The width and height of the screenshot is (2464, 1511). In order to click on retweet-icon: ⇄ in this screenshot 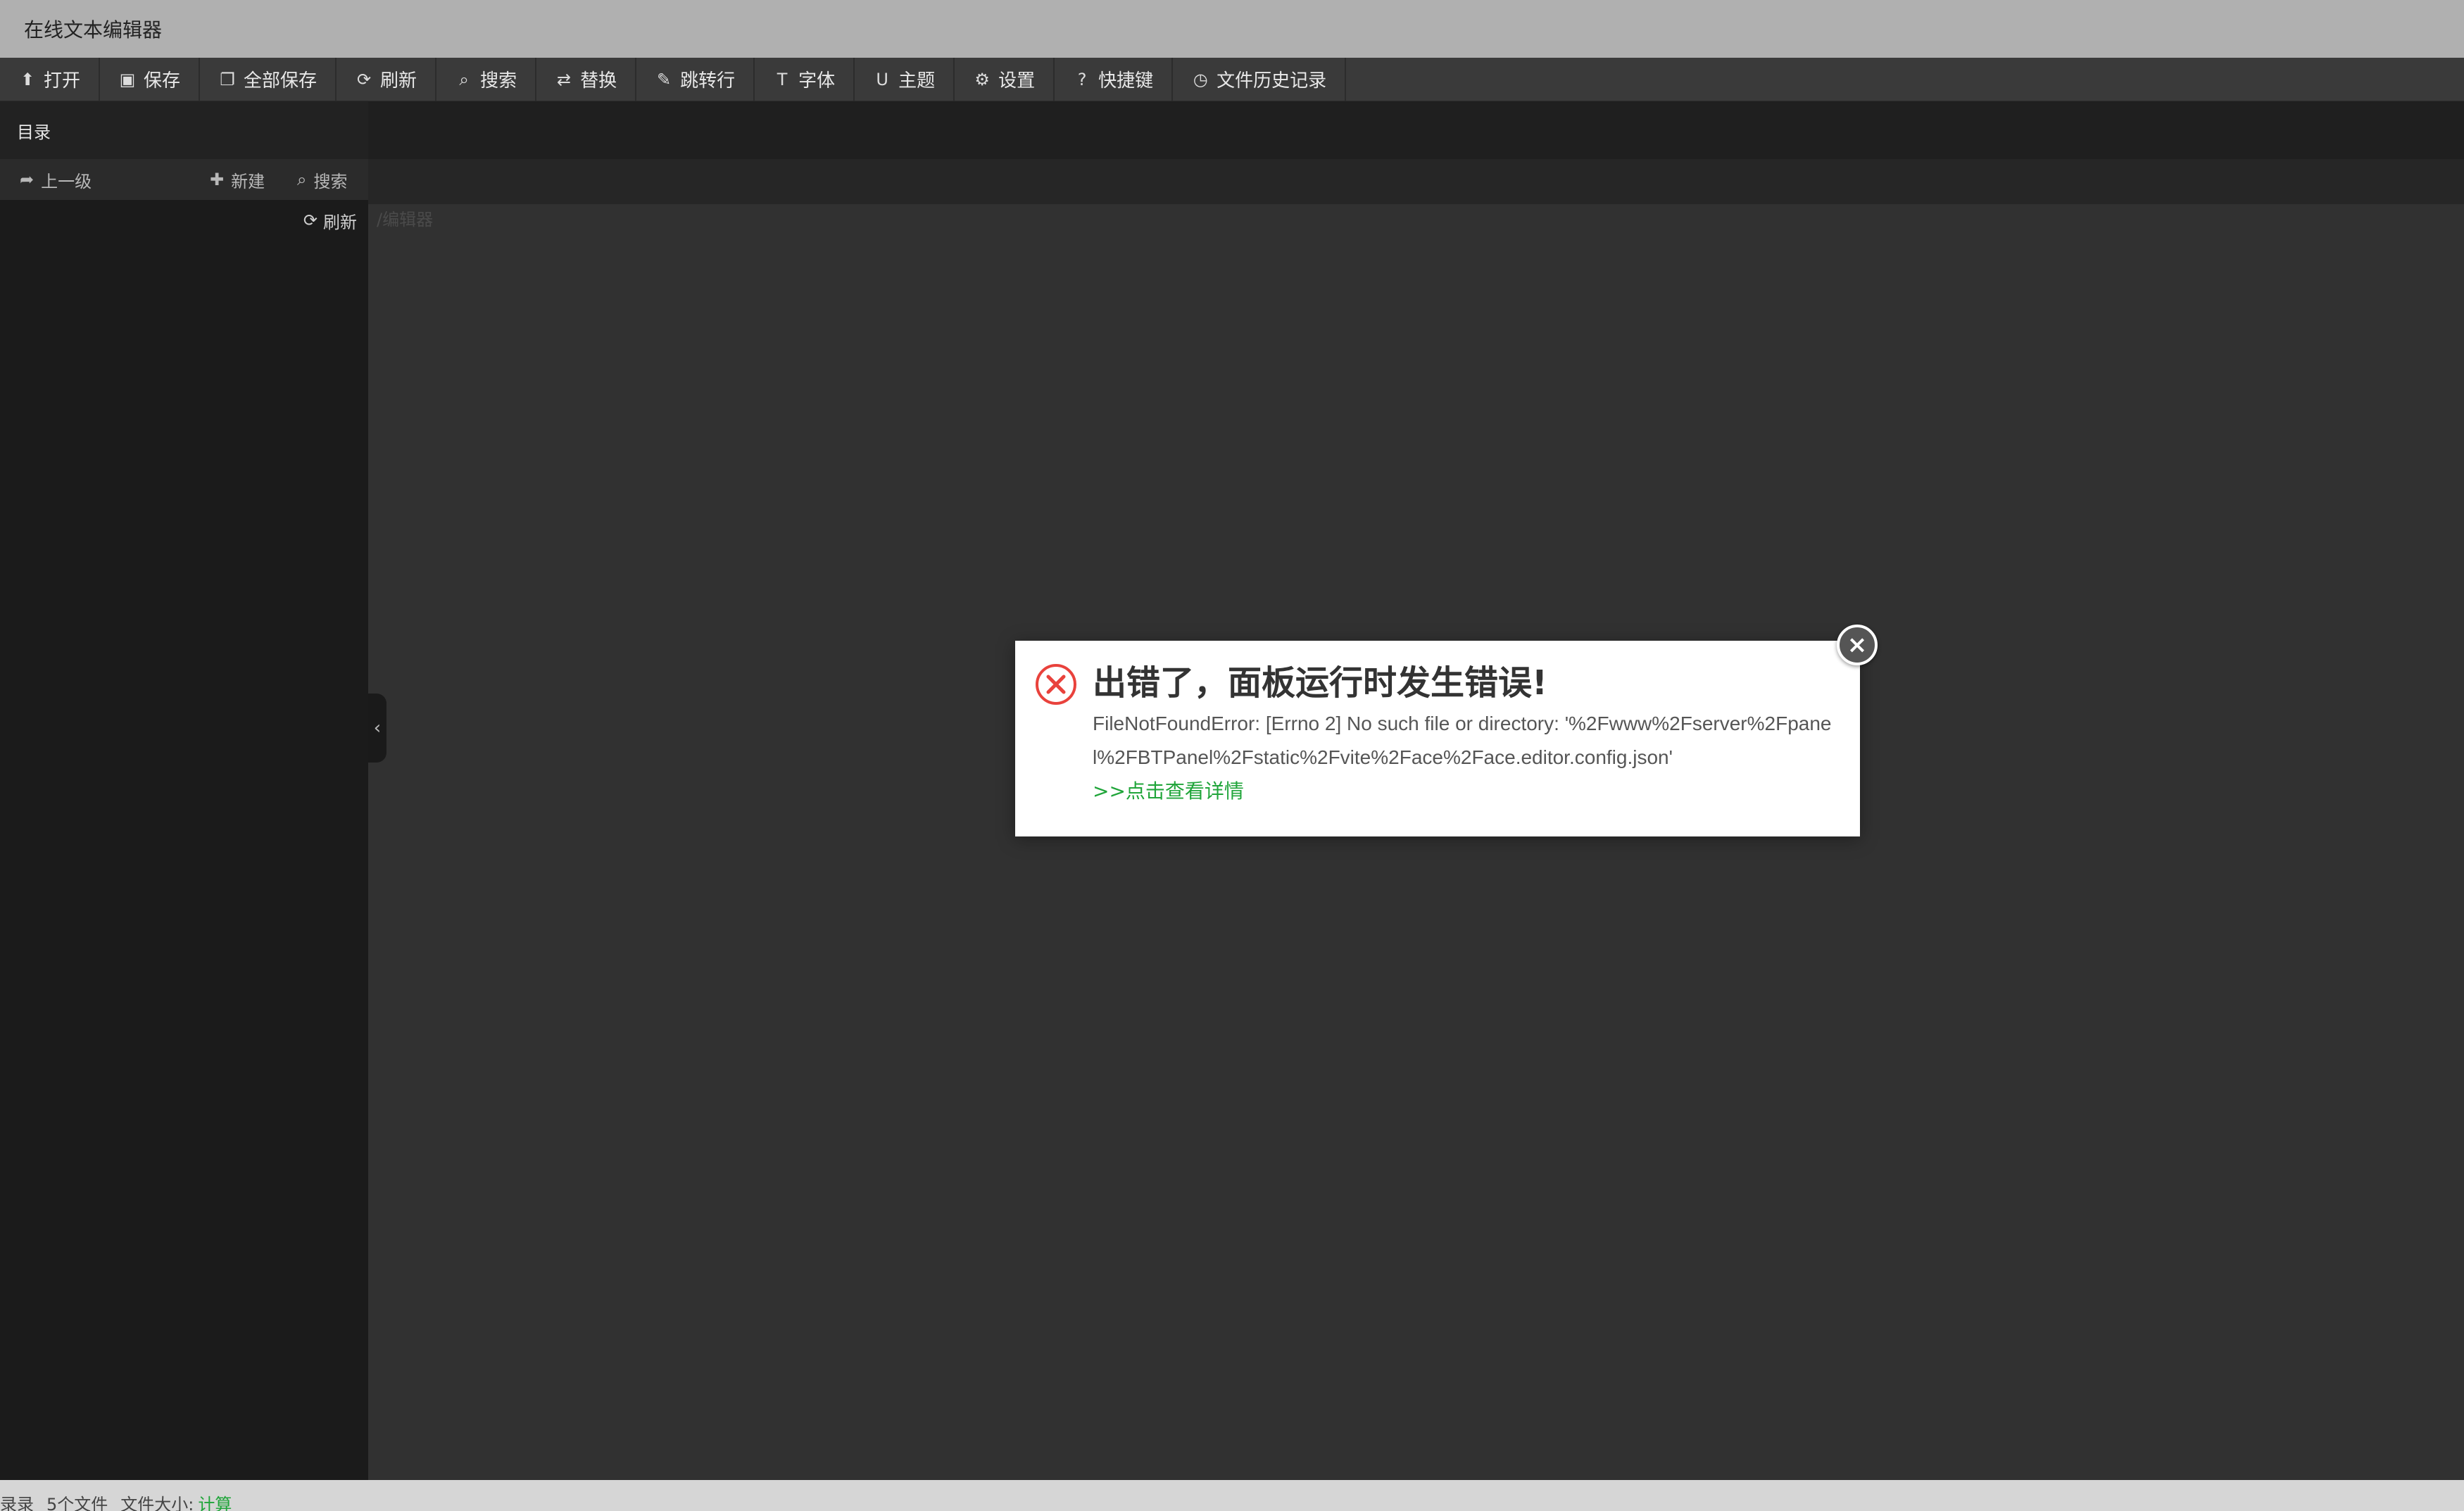, I will do `click(564, 79)`.